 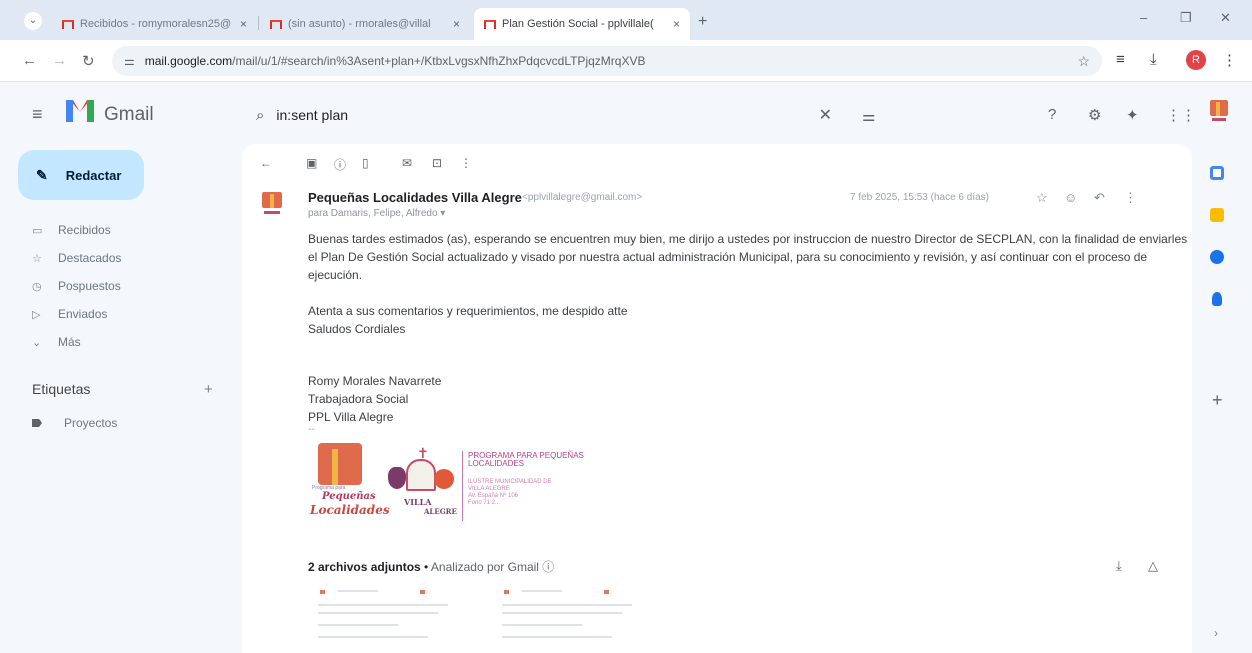 I want to click on sender-name: Pequeñas Localidades Villa Alegre, so click(x=415, y=197).